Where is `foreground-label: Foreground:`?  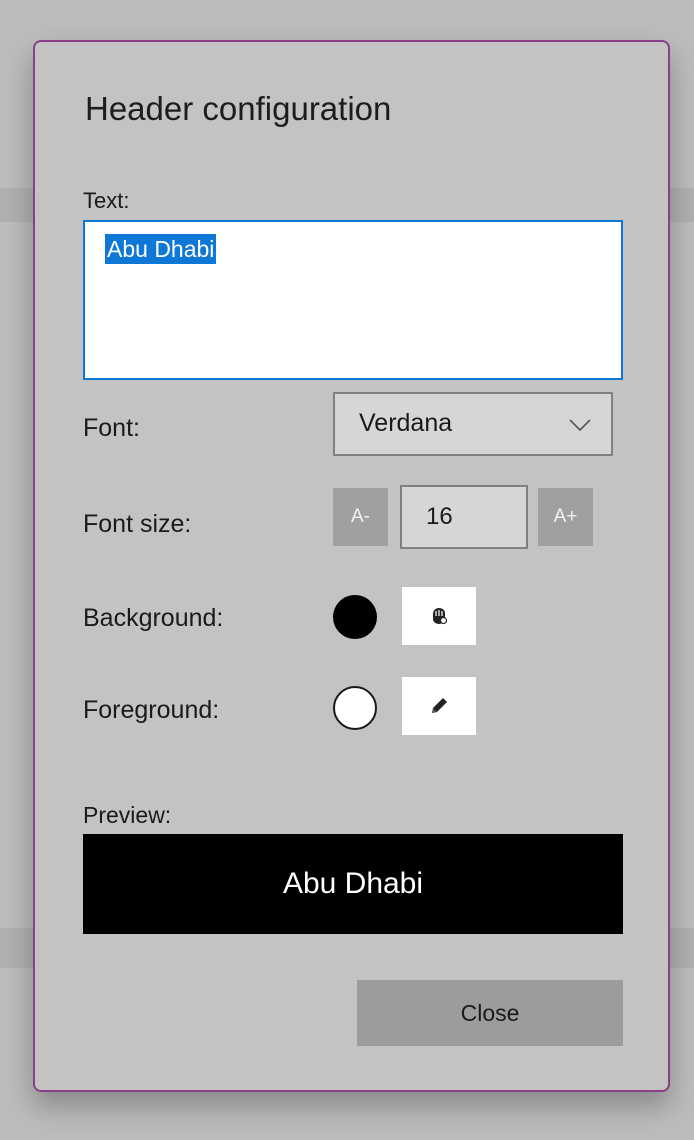 foreground-label: Foreground: is located at coordinates (151, 710).